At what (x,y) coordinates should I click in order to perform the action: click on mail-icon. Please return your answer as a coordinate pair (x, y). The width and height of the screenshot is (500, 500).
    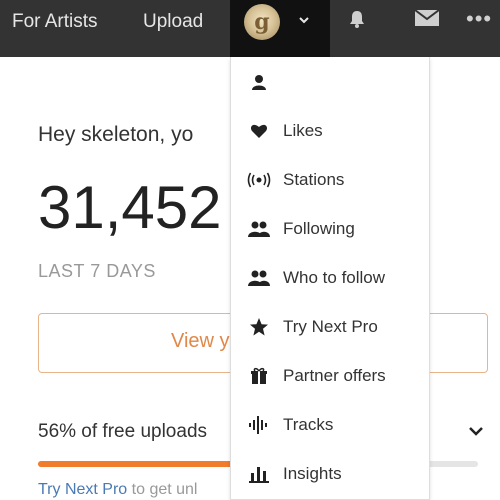
    Looking at the image, I should click on (427, 20).